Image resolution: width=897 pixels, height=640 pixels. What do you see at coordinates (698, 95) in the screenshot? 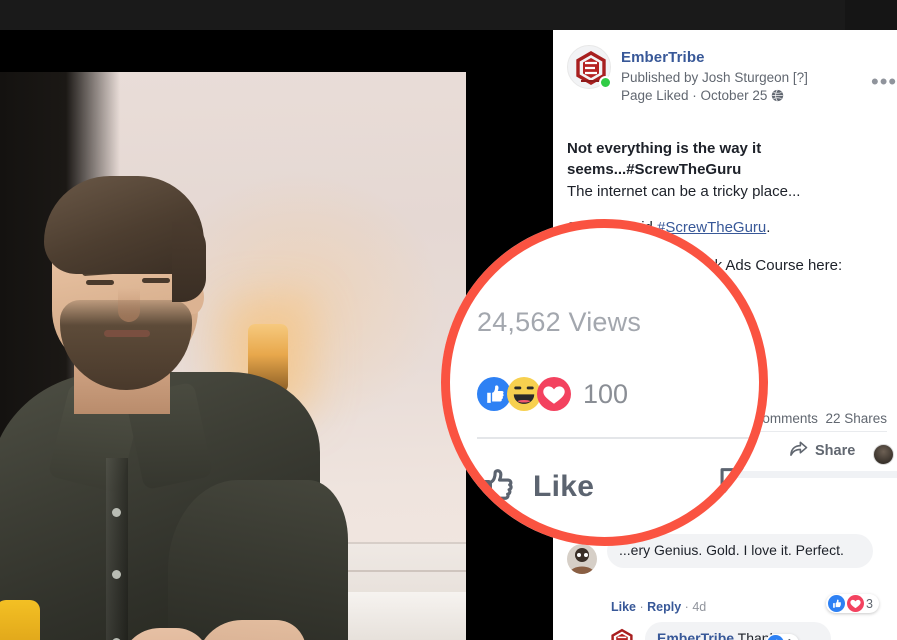
I see `post-meta-line: Page Liked · October 25 ·` at bounding box center [698, 95].